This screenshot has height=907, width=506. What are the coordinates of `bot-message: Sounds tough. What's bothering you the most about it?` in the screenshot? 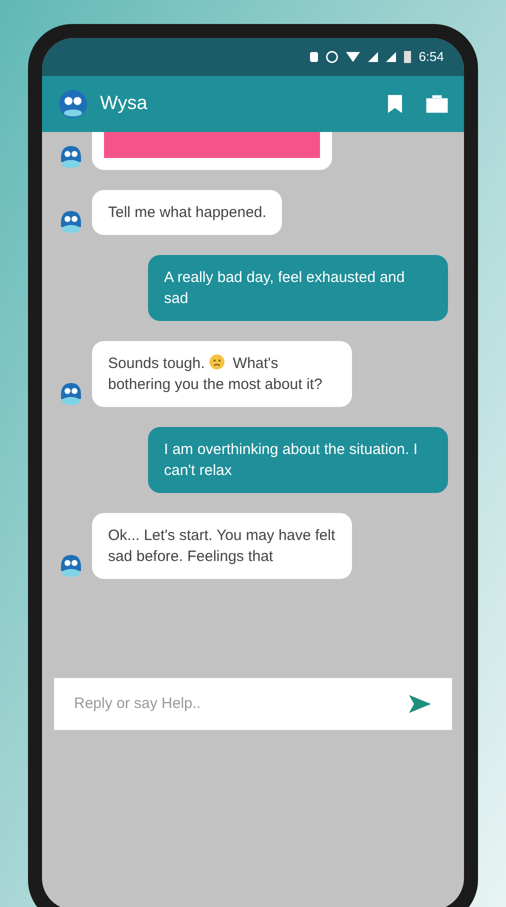 It's located at (222, 374).